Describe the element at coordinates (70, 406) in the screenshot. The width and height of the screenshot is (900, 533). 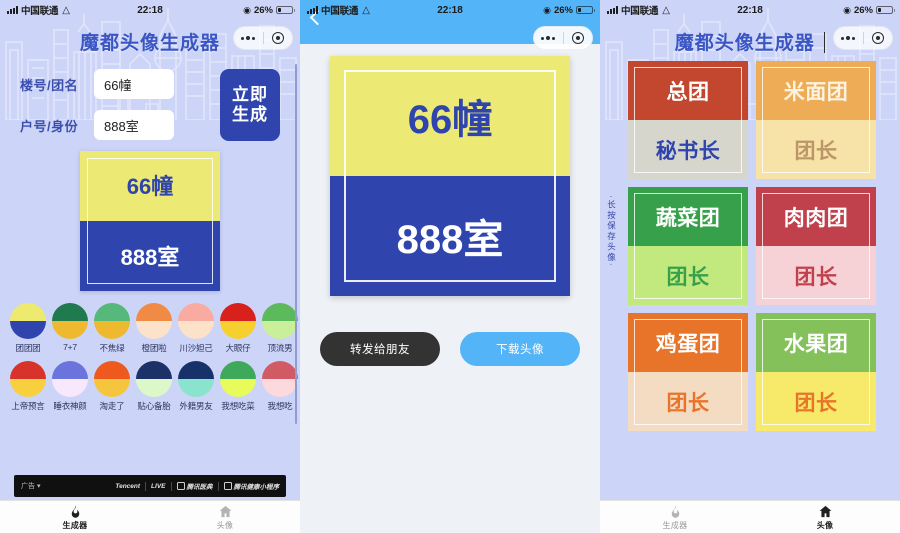
I see `color-swatch-label: 睡衣神颜` at that location.